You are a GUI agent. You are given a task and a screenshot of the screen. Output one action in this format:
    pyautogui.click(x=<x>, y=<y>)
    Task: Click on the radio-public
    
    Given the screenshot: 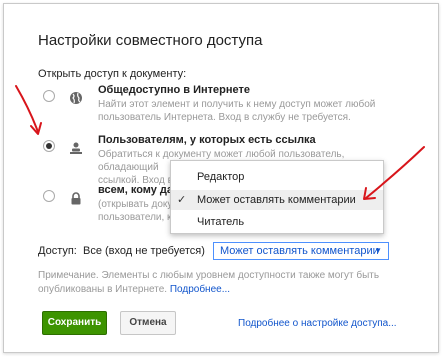 What is the action you would take?
    pyautogui.click(x=49, y=96)
    